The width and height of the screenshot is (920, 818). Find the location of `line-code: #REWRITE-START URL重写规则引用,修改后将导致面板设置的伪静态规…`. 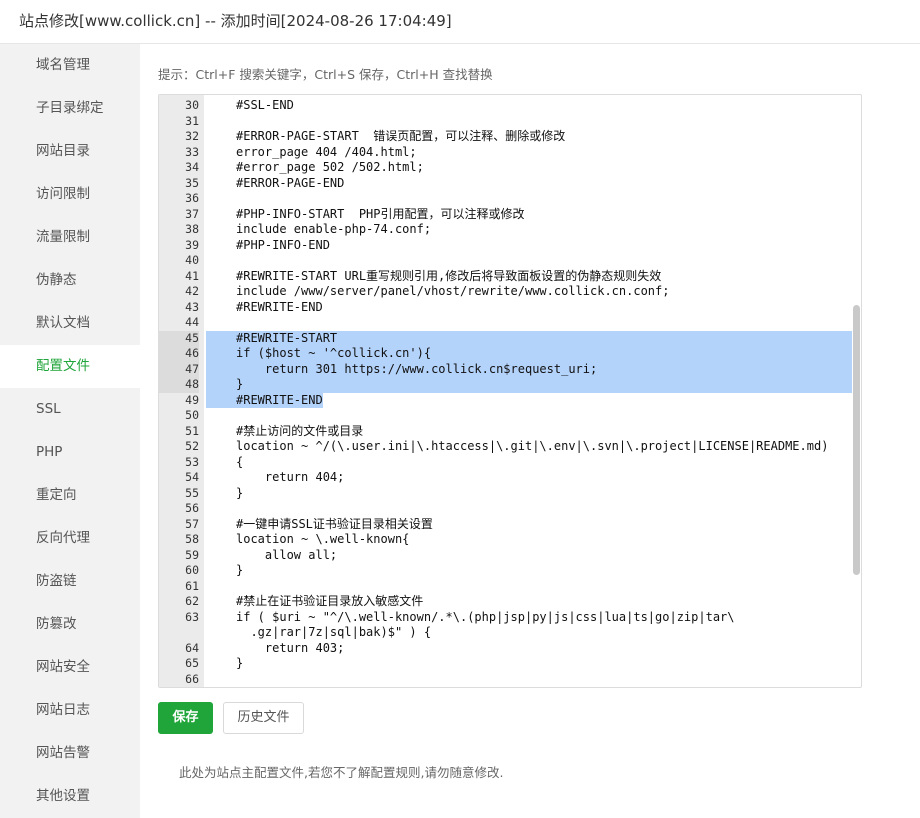

line-code: #REWRITE-START URL重写规则引用,修改后将导致面板设置的伪静态规… is located at coordinates (449, 275).